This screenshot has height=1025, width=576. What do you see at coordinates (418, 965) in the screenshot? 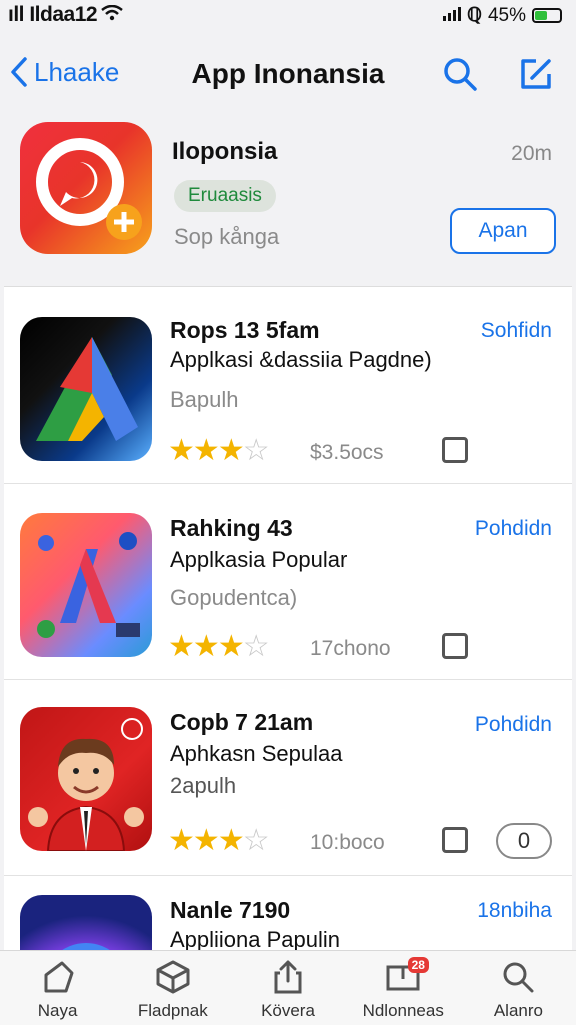
I see `notification-badge: 28` at bounding box center [418, 965].